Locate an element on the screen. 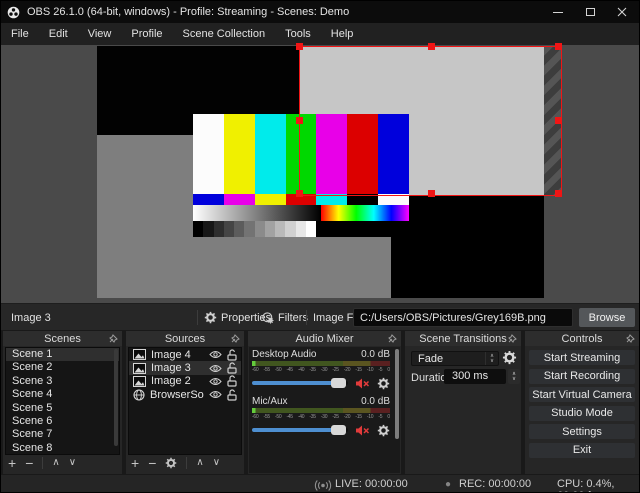 This screenshot has width=640, height=493. filters-button: Filters is located at coordinates (285, 317).